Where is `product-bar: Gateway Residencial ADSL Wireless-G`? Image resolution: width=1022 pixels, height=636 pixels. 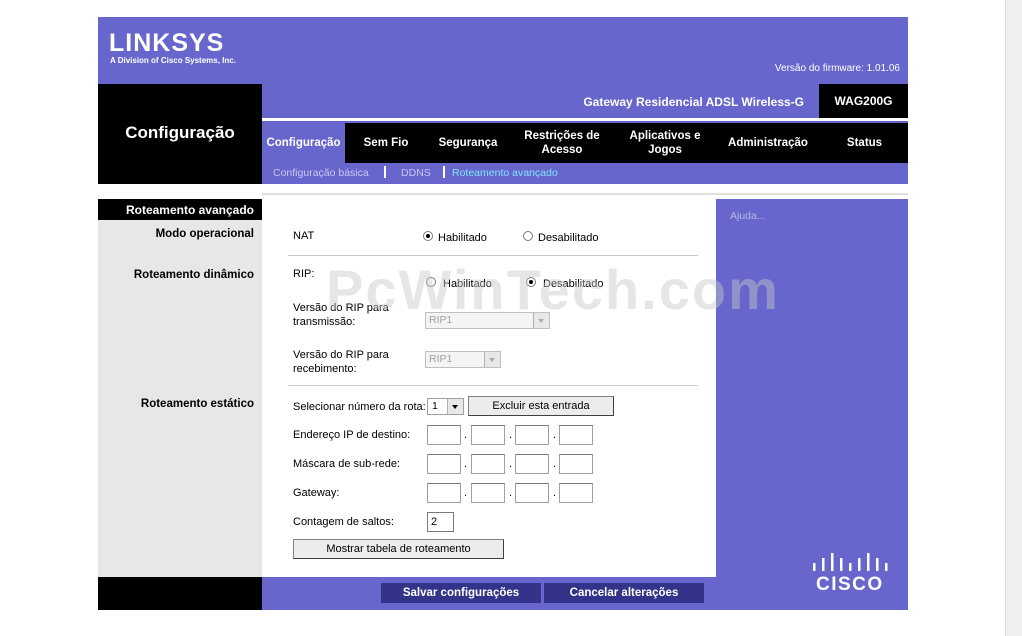
product-bar: Gateway Residencial ADSL Wireless-G is located at coordinates (585, 101).